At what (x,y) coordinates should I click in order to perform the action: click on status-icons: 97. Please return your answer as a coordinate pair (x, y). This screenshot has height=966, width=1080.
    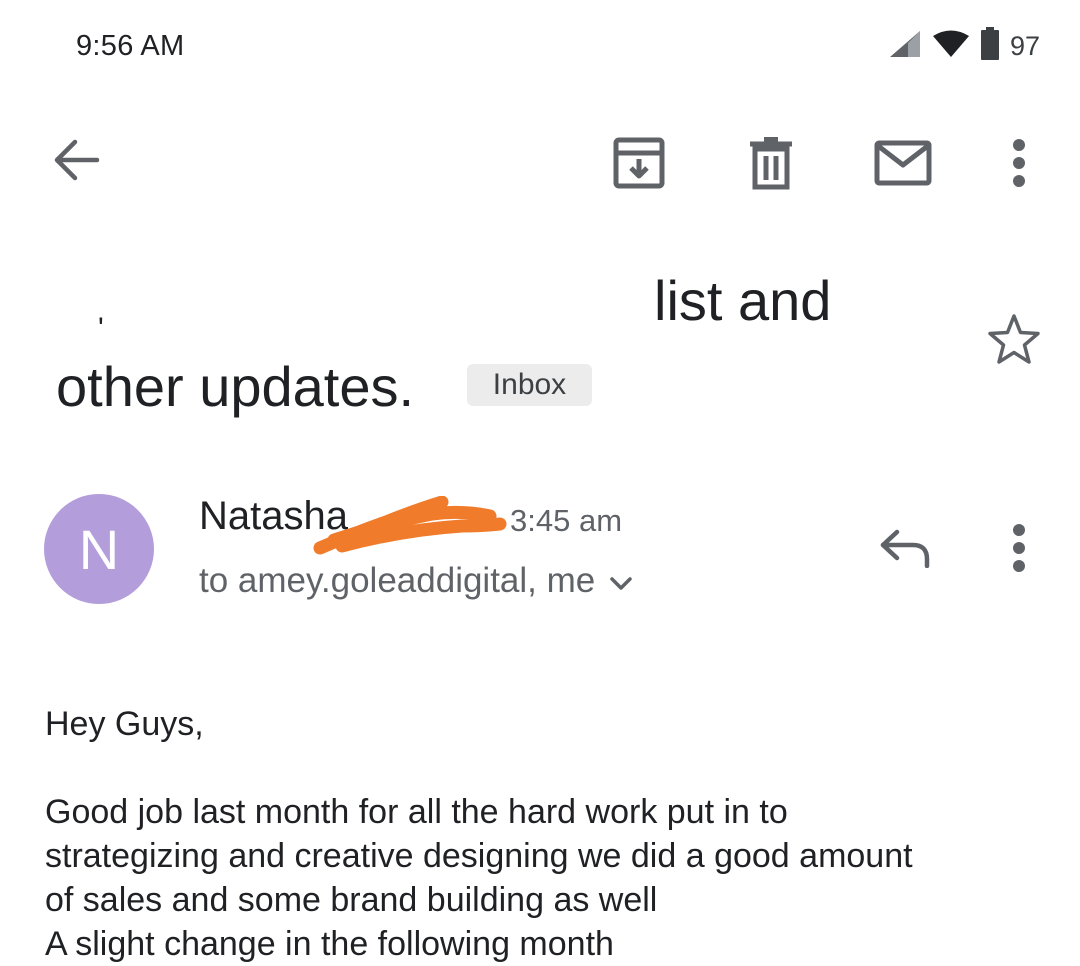
    Looking at the image, I should click on (964, 46).